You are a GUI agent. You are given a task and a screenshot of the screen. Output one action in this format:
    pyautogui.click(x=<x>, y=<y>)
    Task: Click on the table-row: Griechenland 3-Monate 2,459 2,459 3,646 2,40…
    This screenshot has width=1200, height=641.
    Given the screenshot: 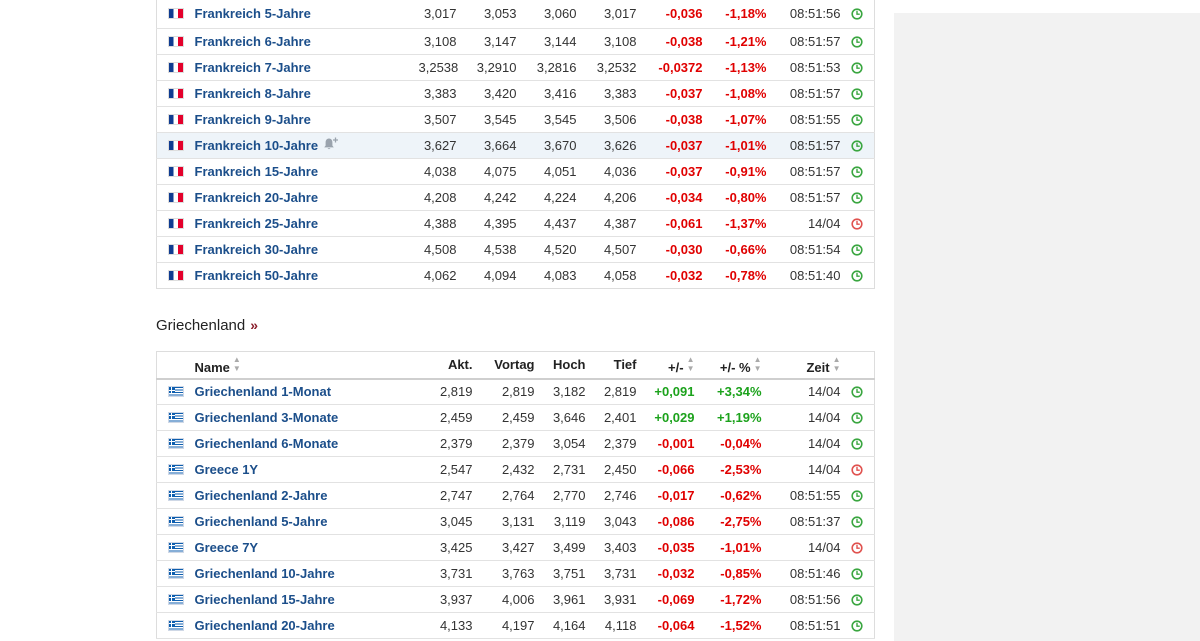 What is the action you would take?
    pyautogui.click(x=515, y=417)
    